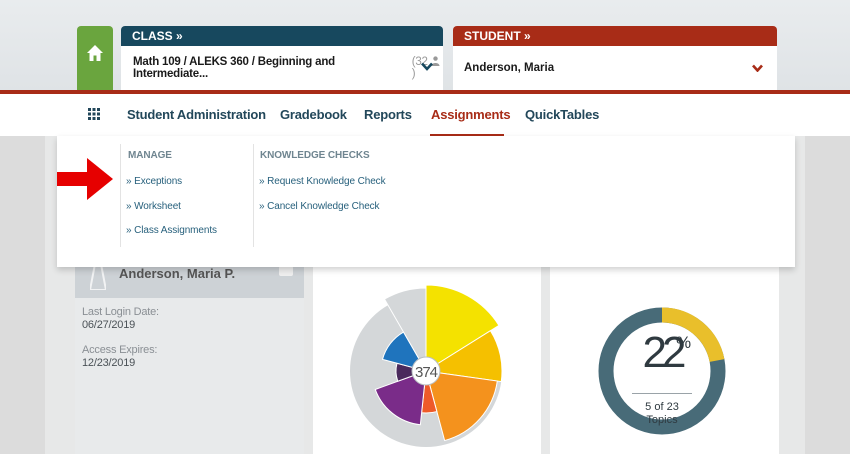 This screenshot has width=850, height=454. I want to click on topics-count: 5 of 23, so click(662, 407).